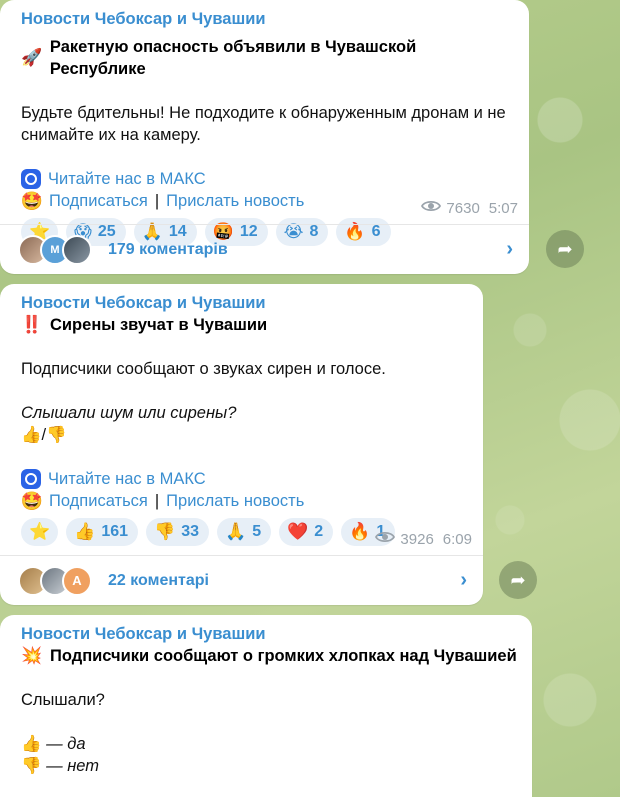  I want to click on avatar-letter: М, so click(55, 249).